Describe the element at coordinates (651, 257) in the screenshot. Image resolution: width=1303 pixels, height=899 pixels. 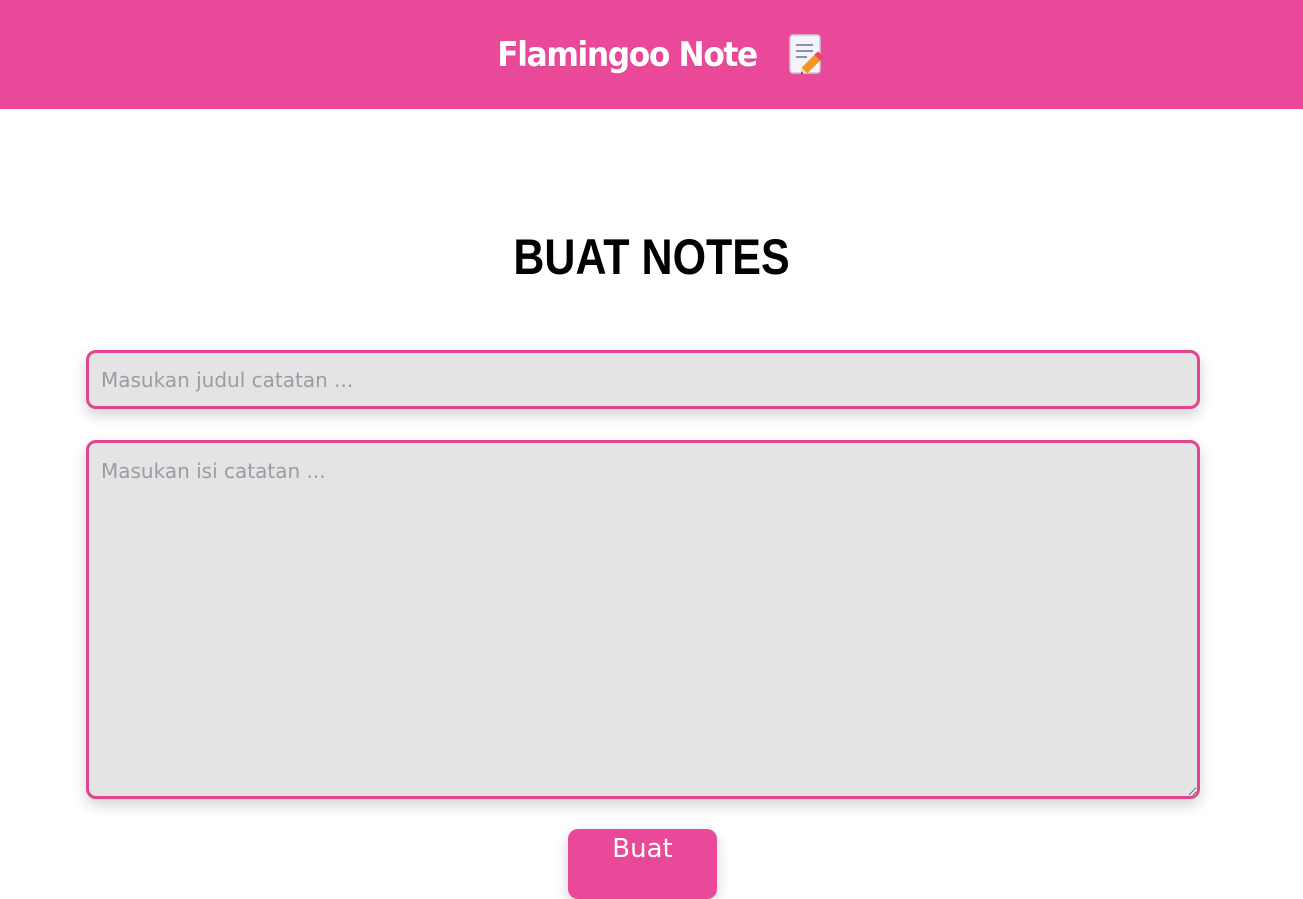
I see `page-title: BUAT NOTES` at that location.